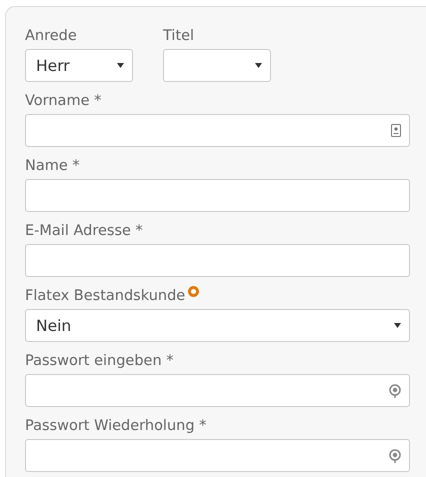 The image size is (426, 477). Describe the element at coordinates (84, 231) in the screenshot. I see `field-label: E-Mail Adresse *` at that location.